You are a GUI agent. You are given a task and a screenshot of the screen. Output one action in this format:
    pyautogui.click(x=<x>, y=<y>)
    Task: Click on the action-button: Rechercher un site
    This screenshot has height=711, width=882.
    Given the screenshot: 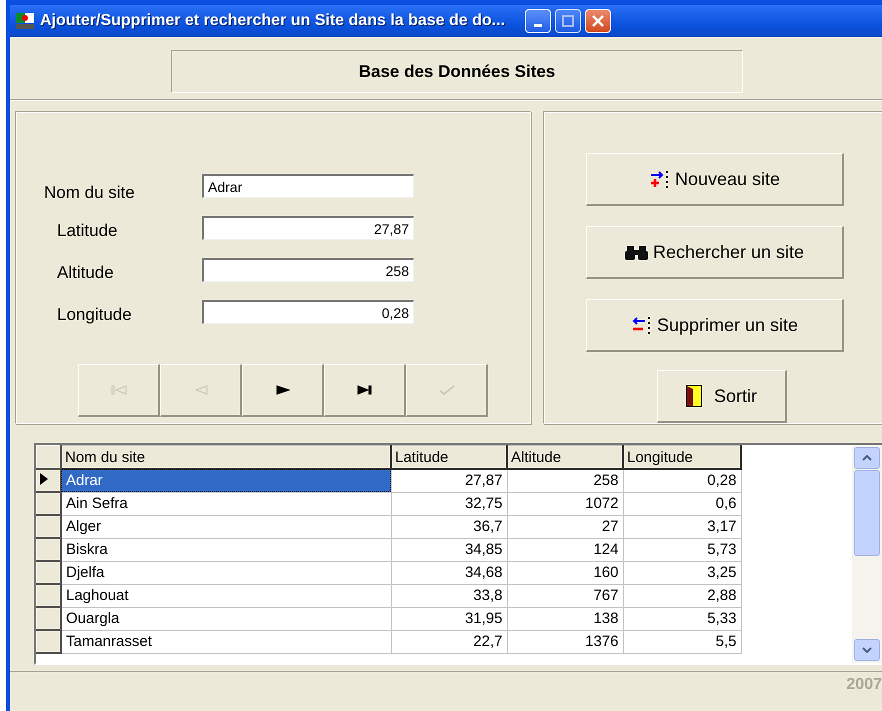 What is the action you would take?
    pyautogui.click(x=715, y=252)
    